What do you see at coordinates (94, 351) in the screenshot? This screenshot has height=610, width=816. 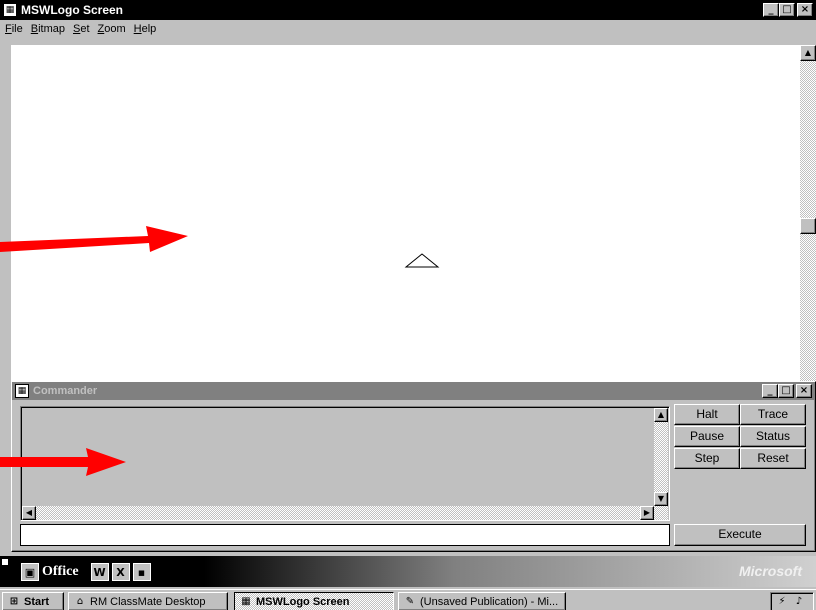 I see `annotation-arrows` at bounding box center [94, 351].